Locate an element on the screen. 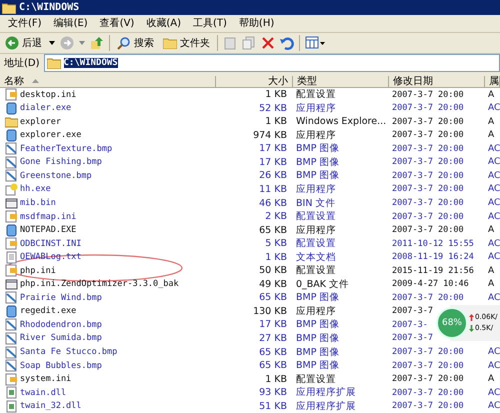  file-size: 50 KB is located at coordinates (273, 270).